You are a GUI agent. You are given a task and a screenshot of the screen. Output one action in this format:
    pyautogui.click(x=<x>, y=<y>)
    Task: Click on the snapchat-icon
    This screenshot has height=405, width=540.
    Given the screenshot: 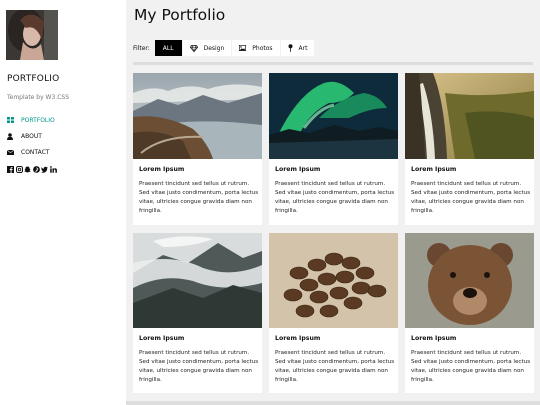 What is the action you would take?
    pyautogui.click(x=27, y=169)
    